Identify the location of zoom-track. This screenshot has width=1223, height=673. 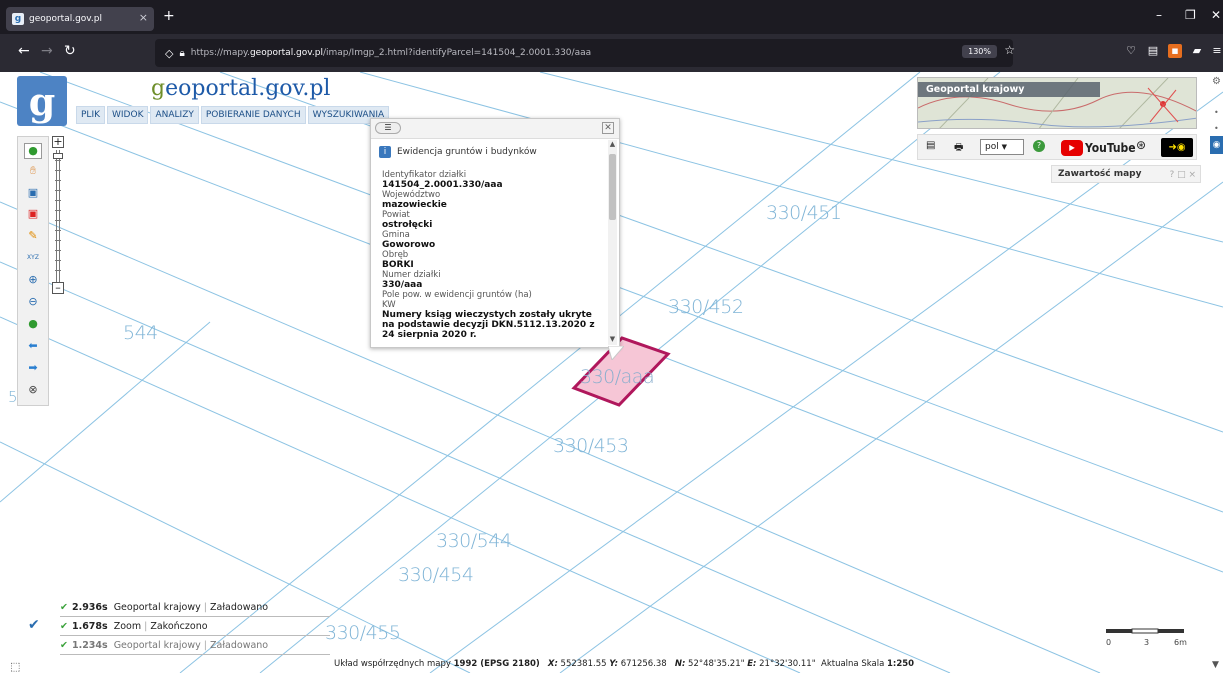
(58, 216).